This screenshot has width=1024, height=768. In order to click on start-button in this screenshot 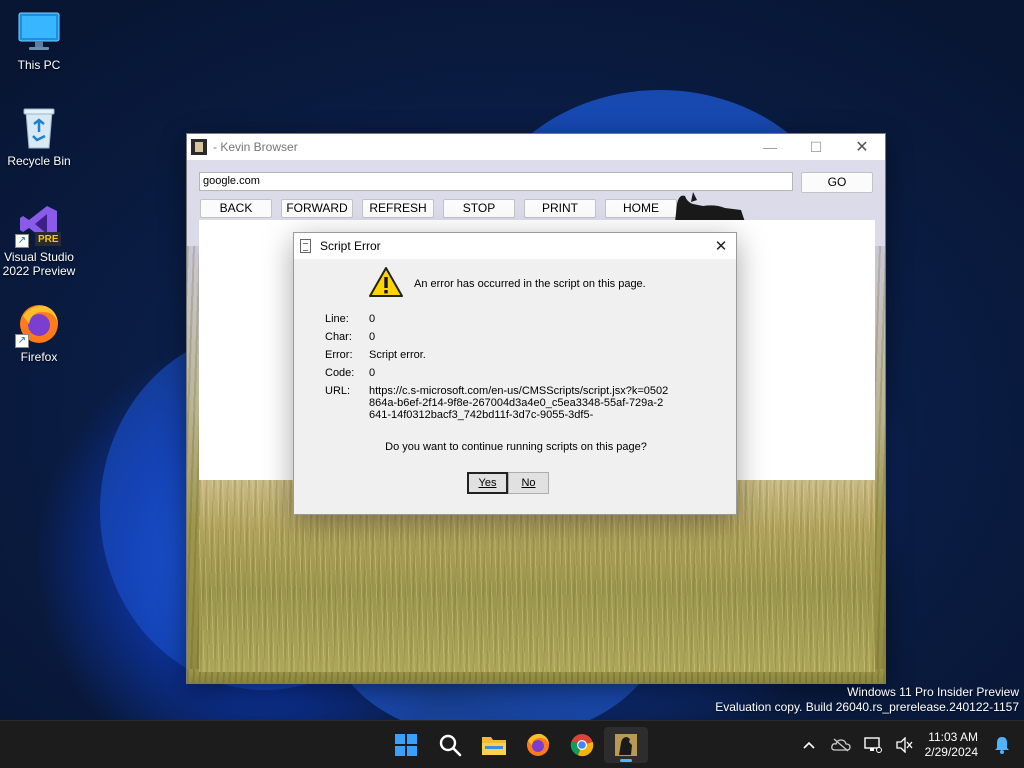, I will do `click(406, 745)`.